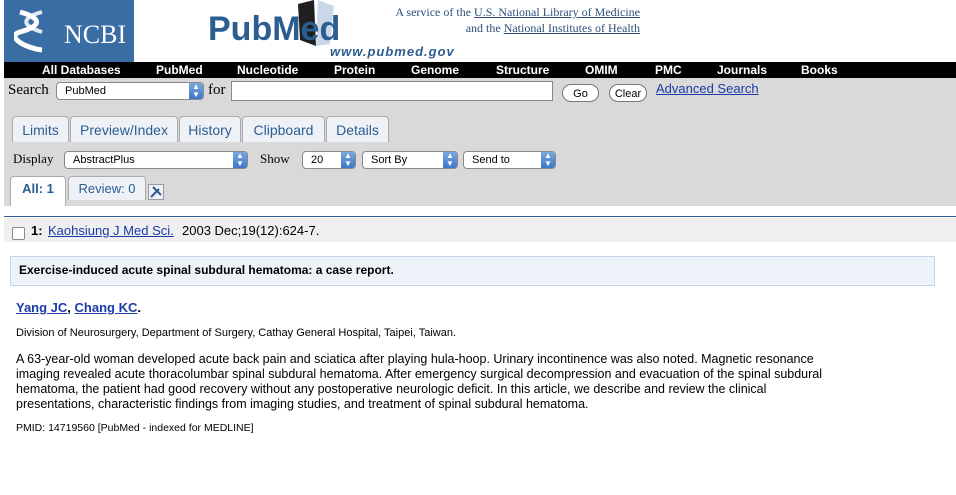 This screenshot has height=495, width=956. What do you see at coordinates (124, 129) in the screenshot?
I see `tab-preview-index: Preview/Index` at bounding box center [124, 129].